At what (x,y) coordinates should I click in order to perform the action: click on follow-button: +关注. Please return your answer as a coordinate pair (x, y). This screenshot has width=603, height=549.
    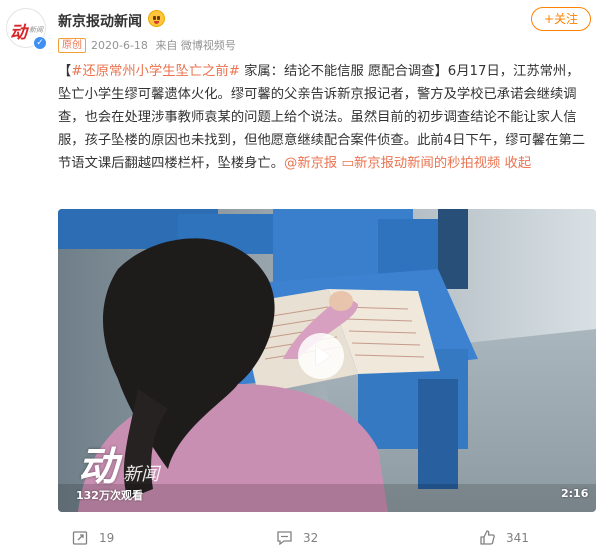
    Looking at the image, I should click on (561, 19).